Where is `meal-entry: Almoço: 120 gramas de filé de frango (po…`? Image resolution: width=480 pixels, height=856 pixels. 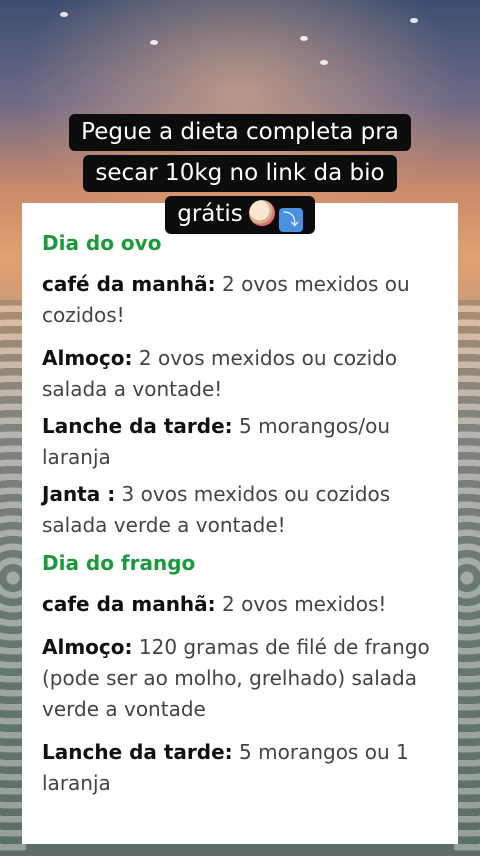
meal-entry: Almoço: 120 gramas de filé de frango (po… is located at coordinates (242, 678).